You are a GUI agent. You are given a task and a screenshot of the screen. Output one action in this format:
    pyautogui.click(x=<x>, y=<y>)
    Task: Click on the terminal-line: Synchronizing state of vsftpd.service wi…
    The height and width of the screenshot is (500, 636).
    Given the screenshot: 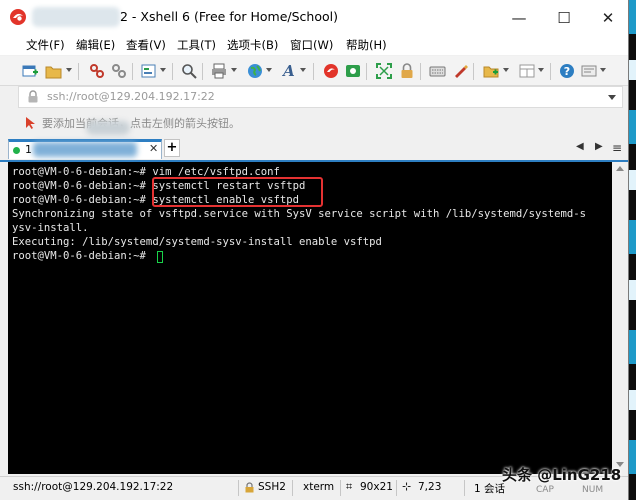 What is the action you would take?
    pyautogui.click(x=299, y=214)
    